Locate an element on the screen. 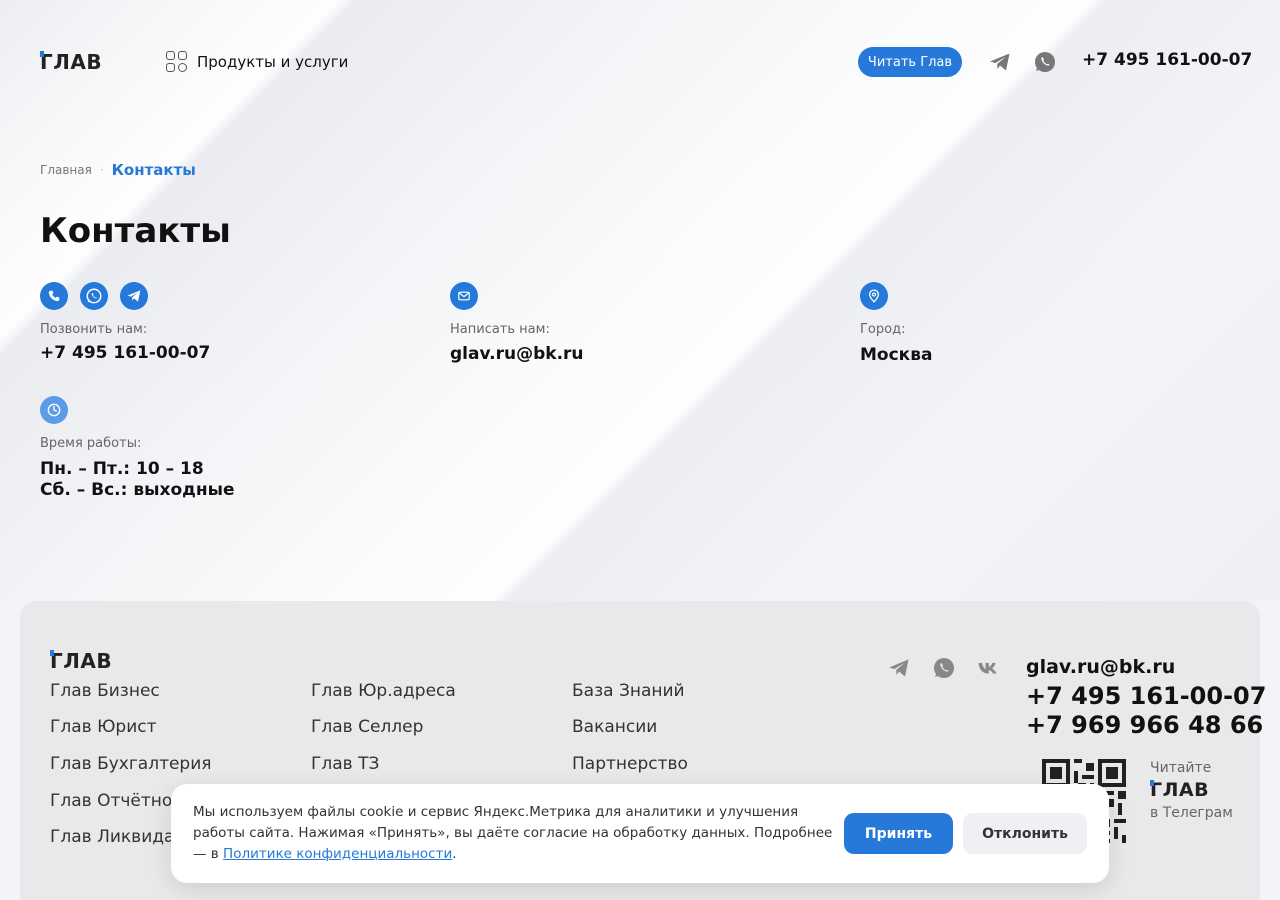 Image resolution: width=1280 pixels, height=900 pixels. call-label: Позвонить нам: is located at coordinates (94, 329).